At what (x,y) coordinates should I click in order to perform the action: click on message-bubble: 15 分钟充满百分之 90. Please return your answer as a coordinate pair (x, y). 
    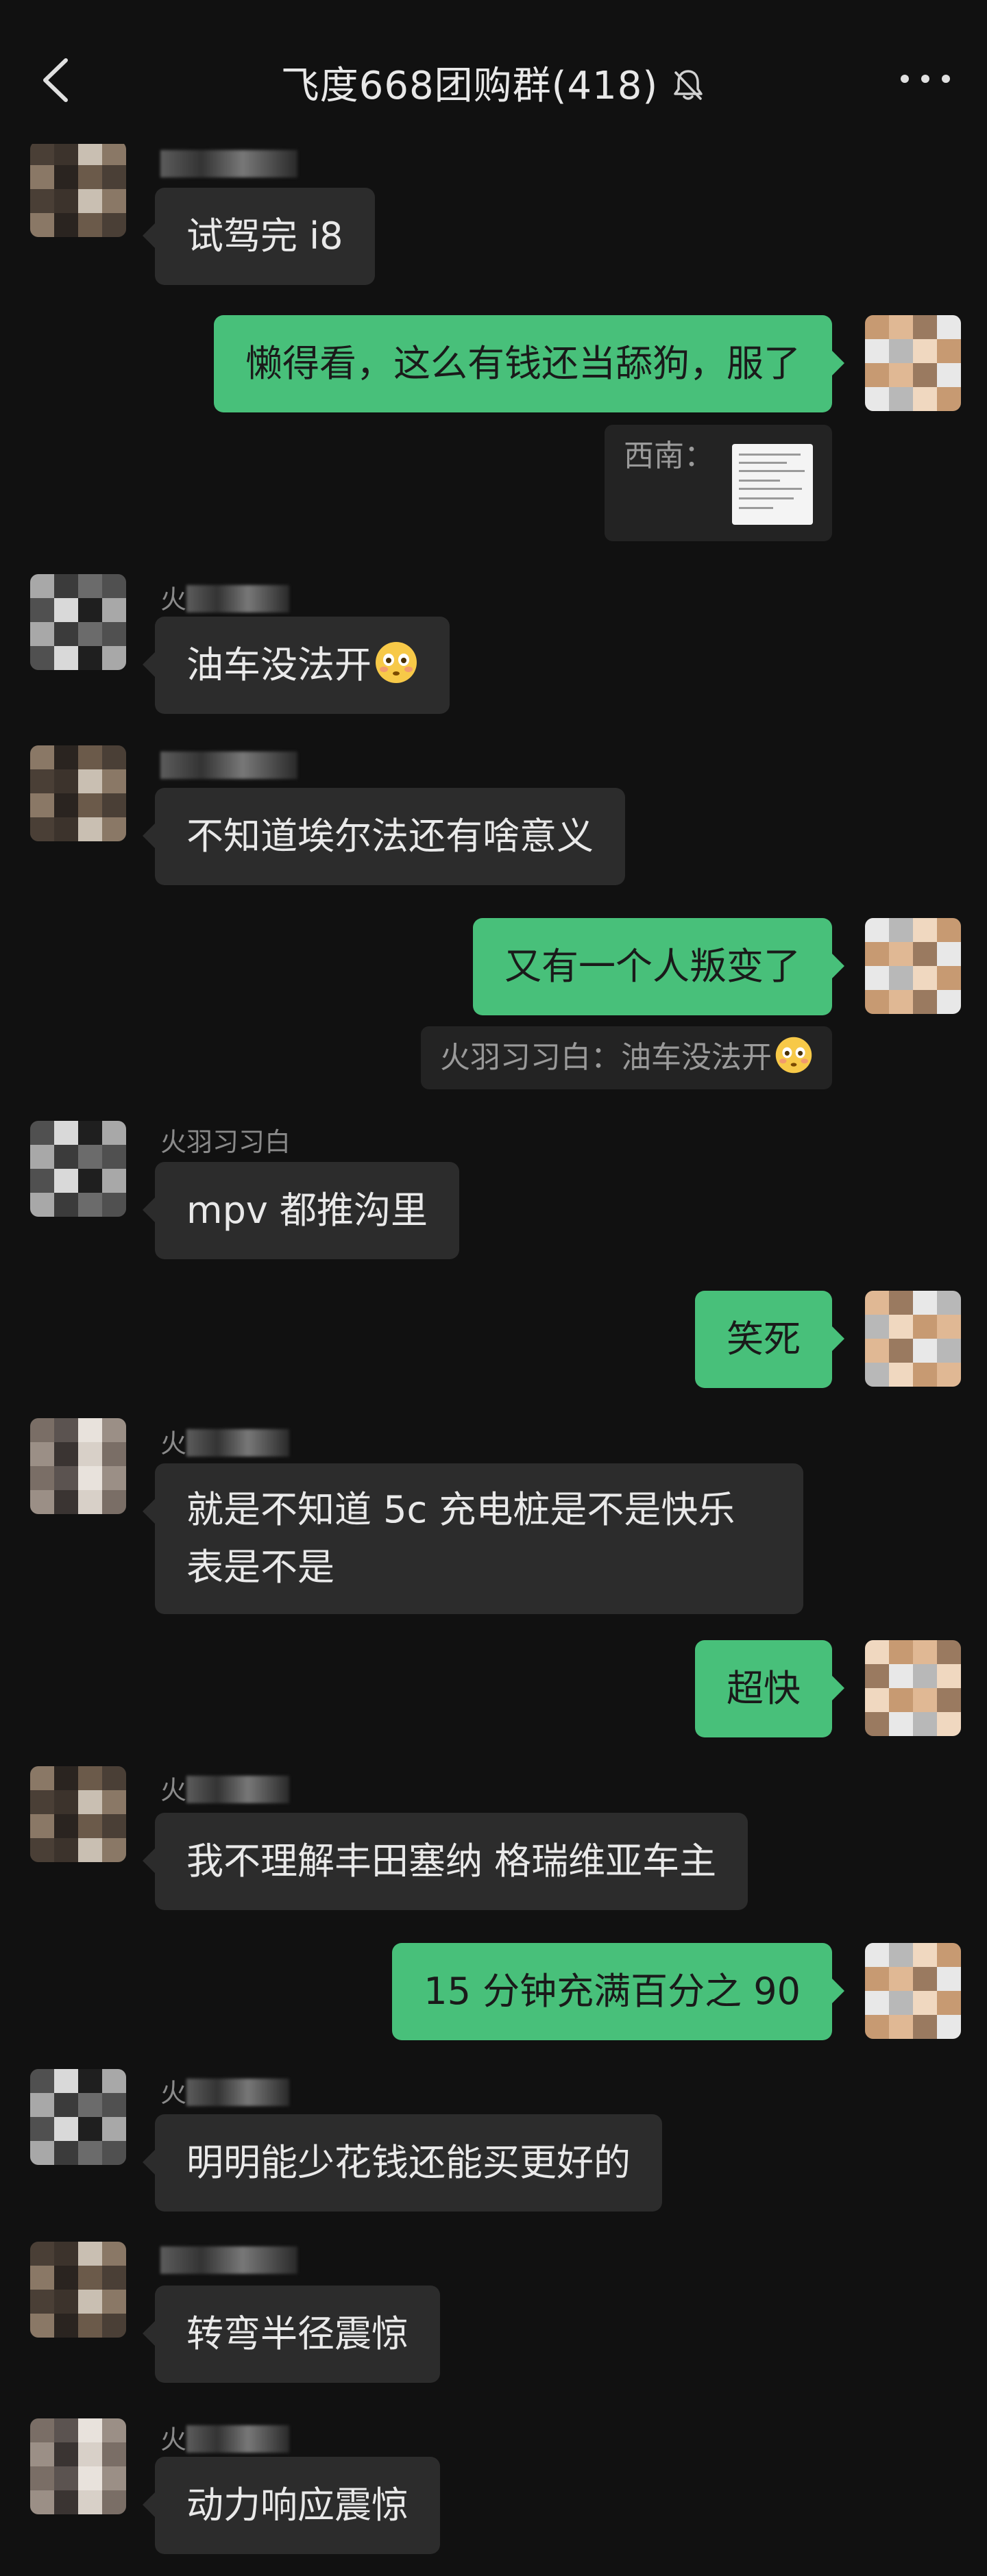
    Looking at the image, I should click on (618, 1991).